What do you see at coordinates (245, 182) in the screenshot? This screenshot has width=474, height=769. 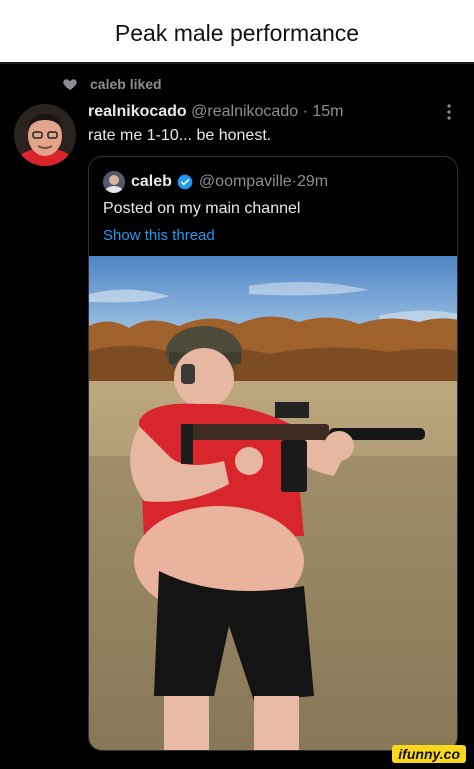 I see `quote-author-handle: @oompaville` at bounding box center [245, 182].